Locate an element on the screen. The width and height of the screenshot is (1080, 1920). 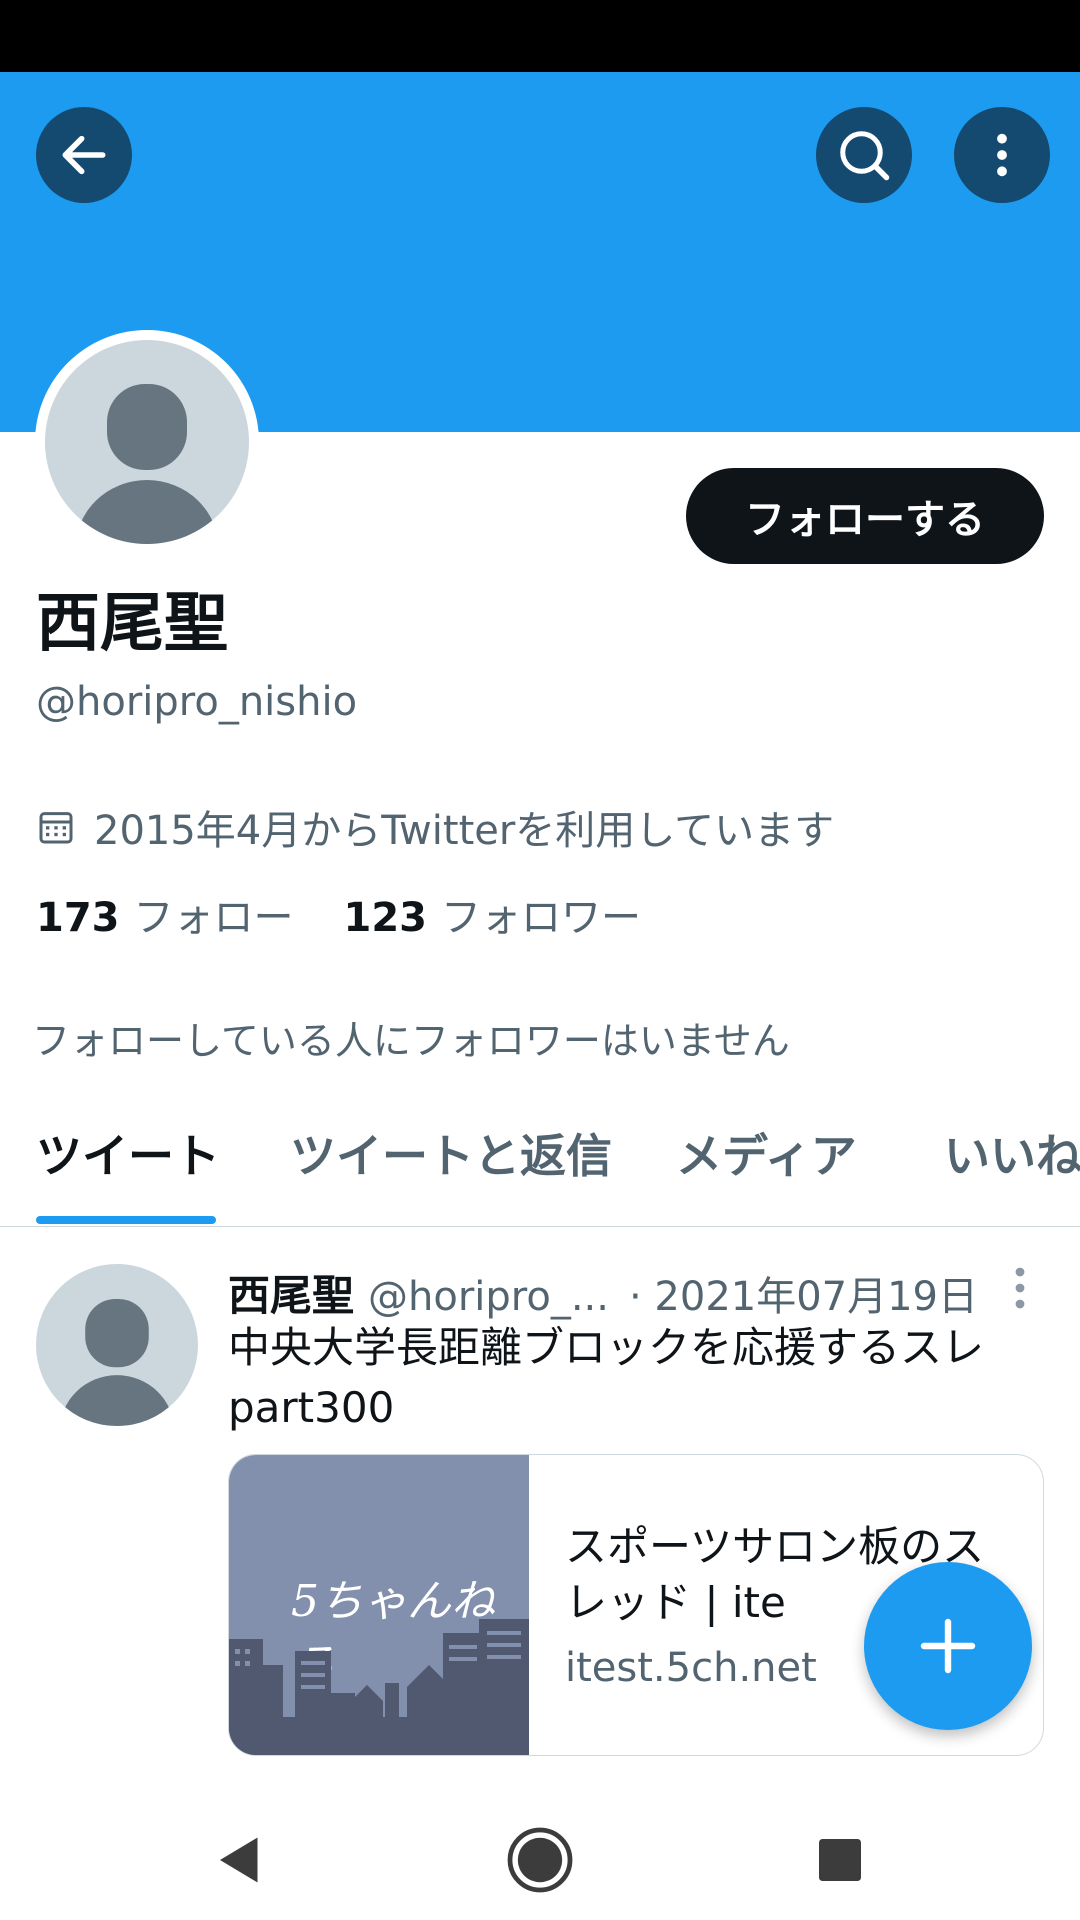
profile-avatar is located at coordinates (147, 442).